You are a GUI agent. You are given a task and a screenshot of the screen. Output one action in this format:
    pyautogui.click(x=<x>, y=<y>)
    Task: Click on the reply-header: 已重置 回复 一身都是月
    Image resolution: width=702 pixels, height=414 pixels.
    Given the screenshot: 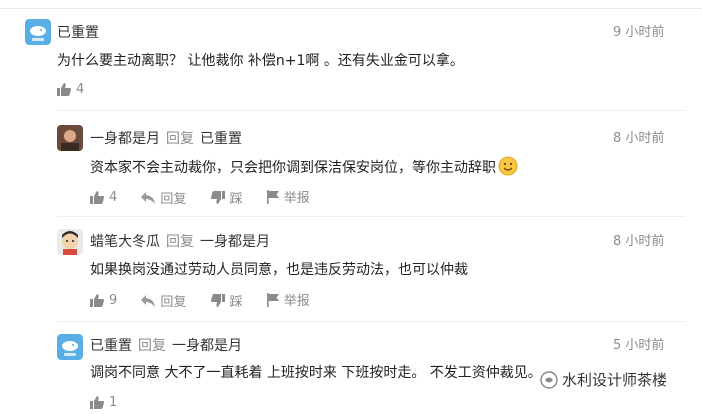 What is the action you would take?
    pyautogui.click(x=166, y=346)
    